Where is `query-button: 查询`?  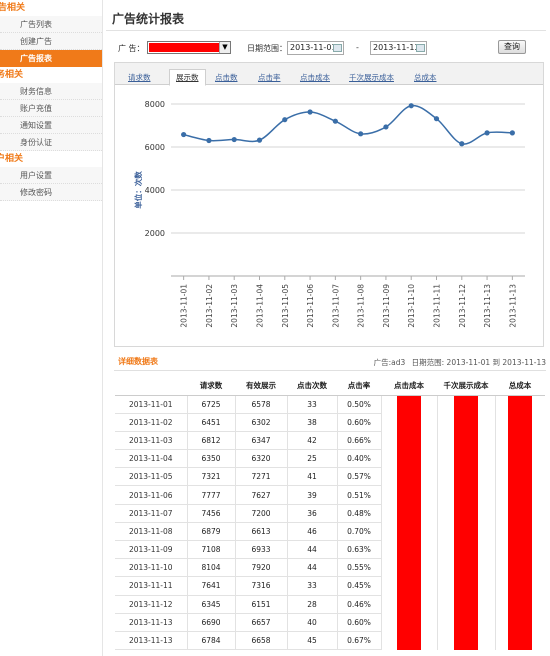
query-button: 查询 is located at coordinates (512, 47).